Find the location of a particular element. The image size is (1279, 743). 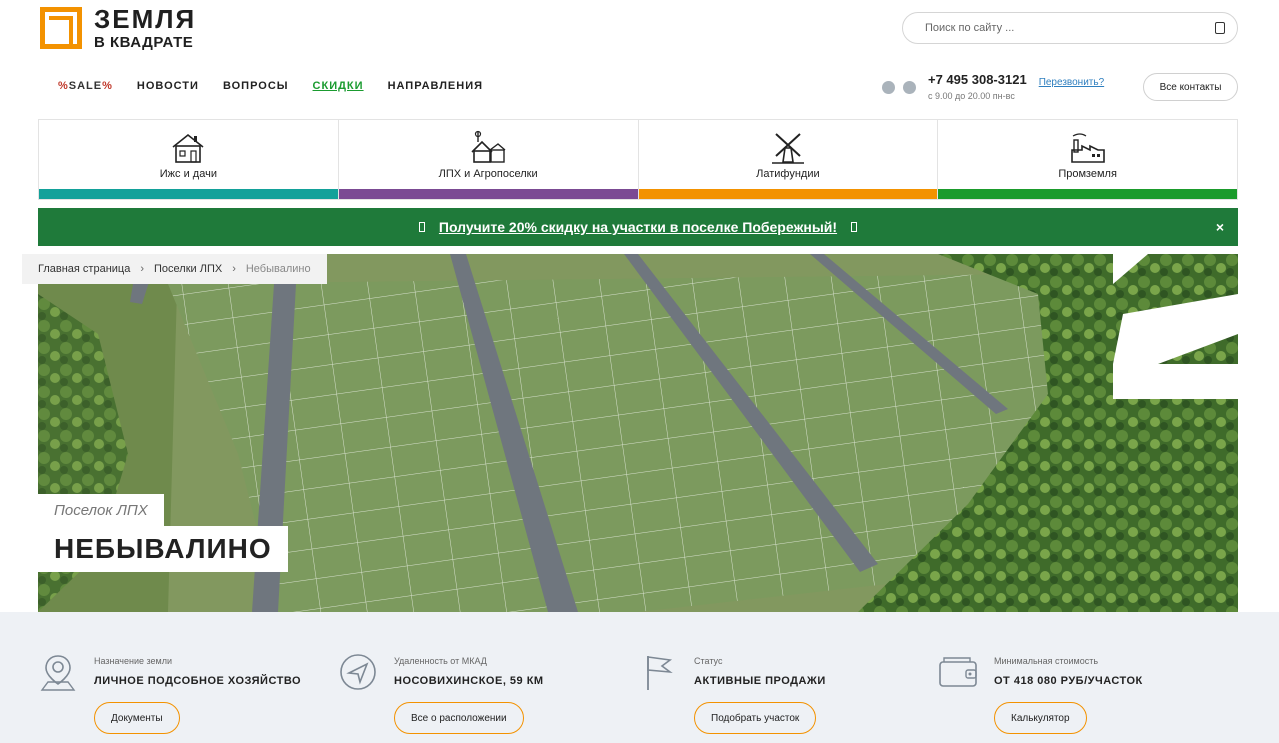

phone-block: +7 495 308-3121 с 9.00 до 20.00 пн-вс is located at coordinates (977, 86).